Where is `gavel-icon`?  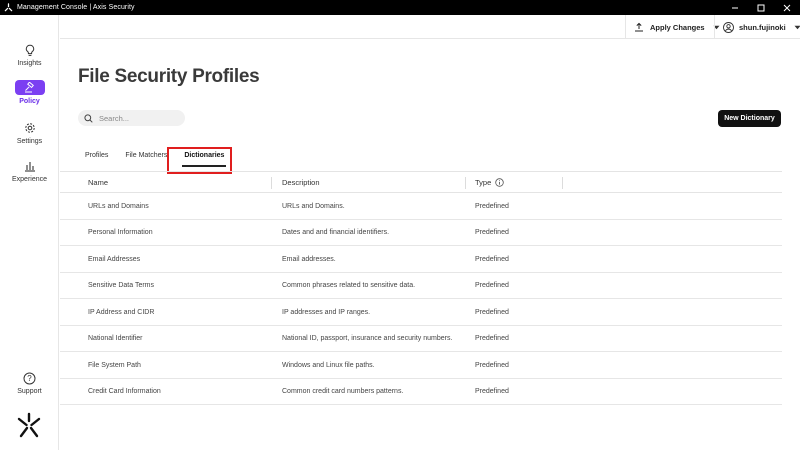 gavel-icon is located at coordinates (29, 87).